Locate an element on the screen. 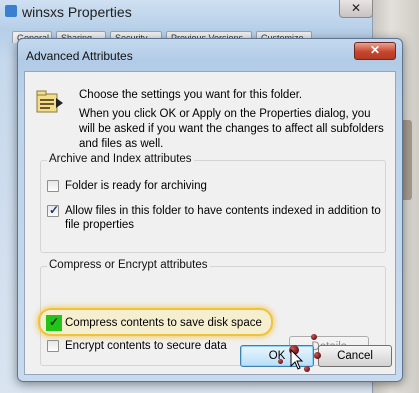 The height and width of the screenshot is (393, 419). encrypt-checkbox is located at coordinates (53, 346).